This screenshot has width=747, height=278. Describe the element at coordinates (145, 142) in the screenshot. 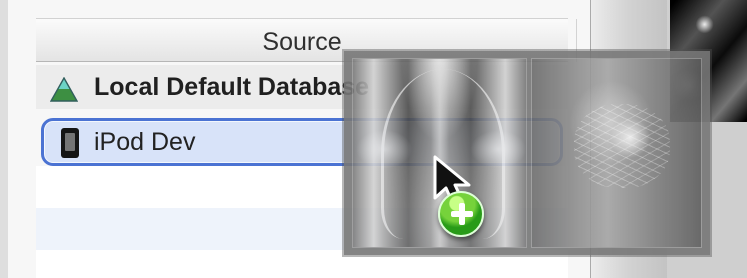

I see `source-item-label: iPod Dev` at that location.